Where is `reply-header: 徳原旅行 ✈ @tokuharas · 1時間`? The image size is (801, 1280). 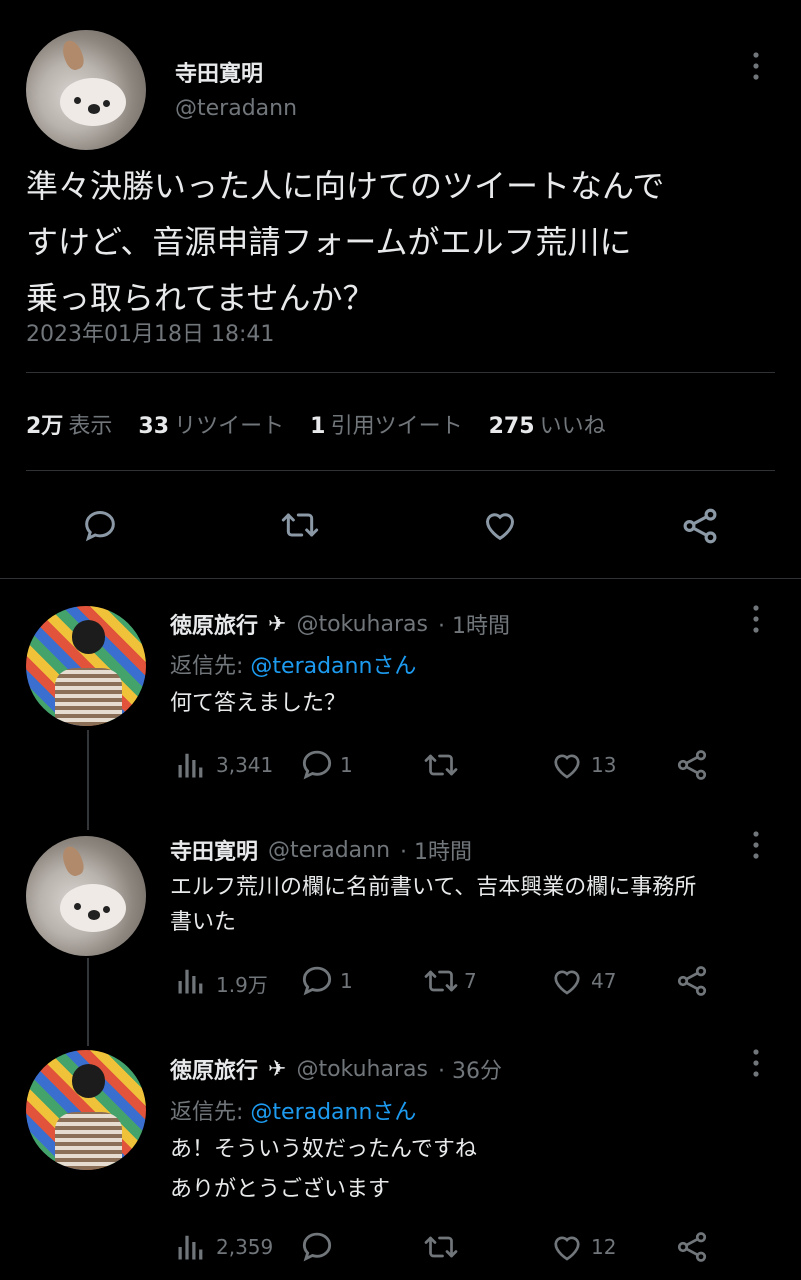
reply-header: 徳原旅行 ✈ @tokuharas · 1時間 is located at coordinates (340, 624).